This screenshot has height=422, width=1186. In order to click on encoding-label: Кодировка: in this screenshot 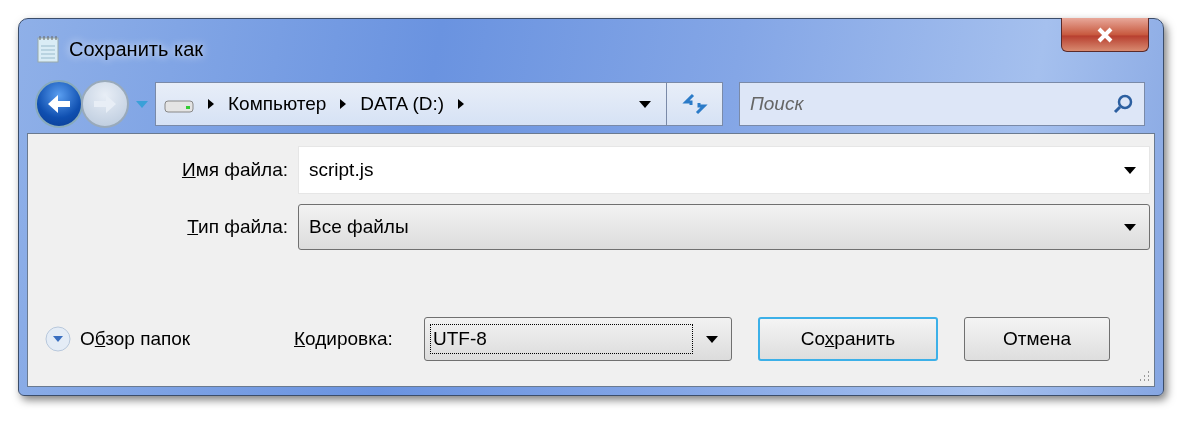, I will do `click(344, 339)`.